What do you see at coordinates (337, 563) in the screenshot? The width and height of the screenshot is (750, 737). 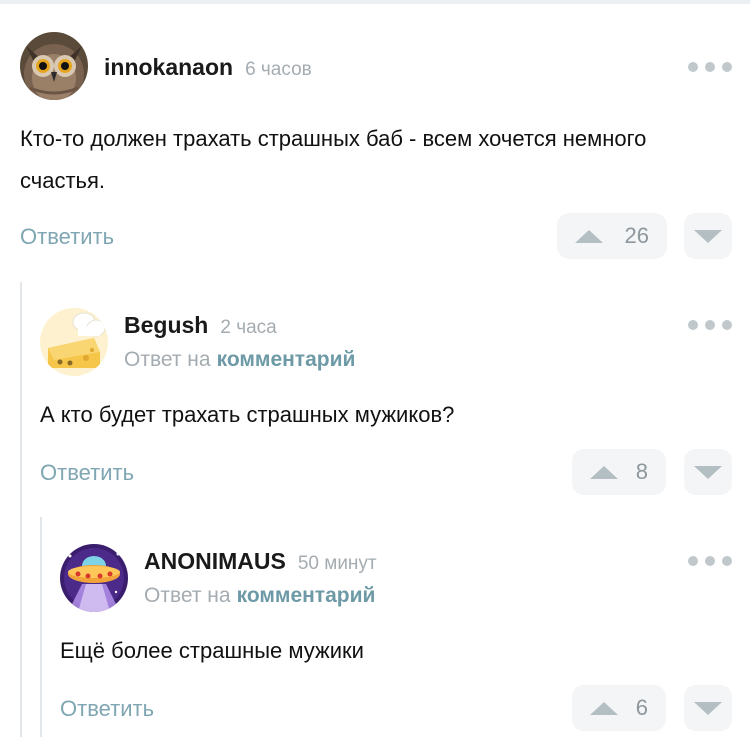 I see `timestamp: 50 минут` at bounding box center [337, 563].